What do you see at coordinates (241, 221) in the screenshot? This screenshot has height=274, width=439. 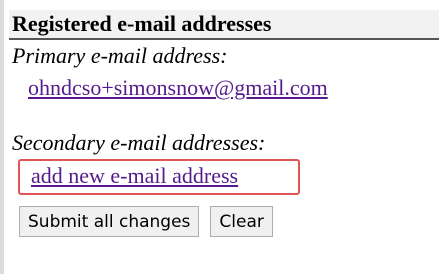 I see `clear-button: Clear` at bounding box center [241, 221].